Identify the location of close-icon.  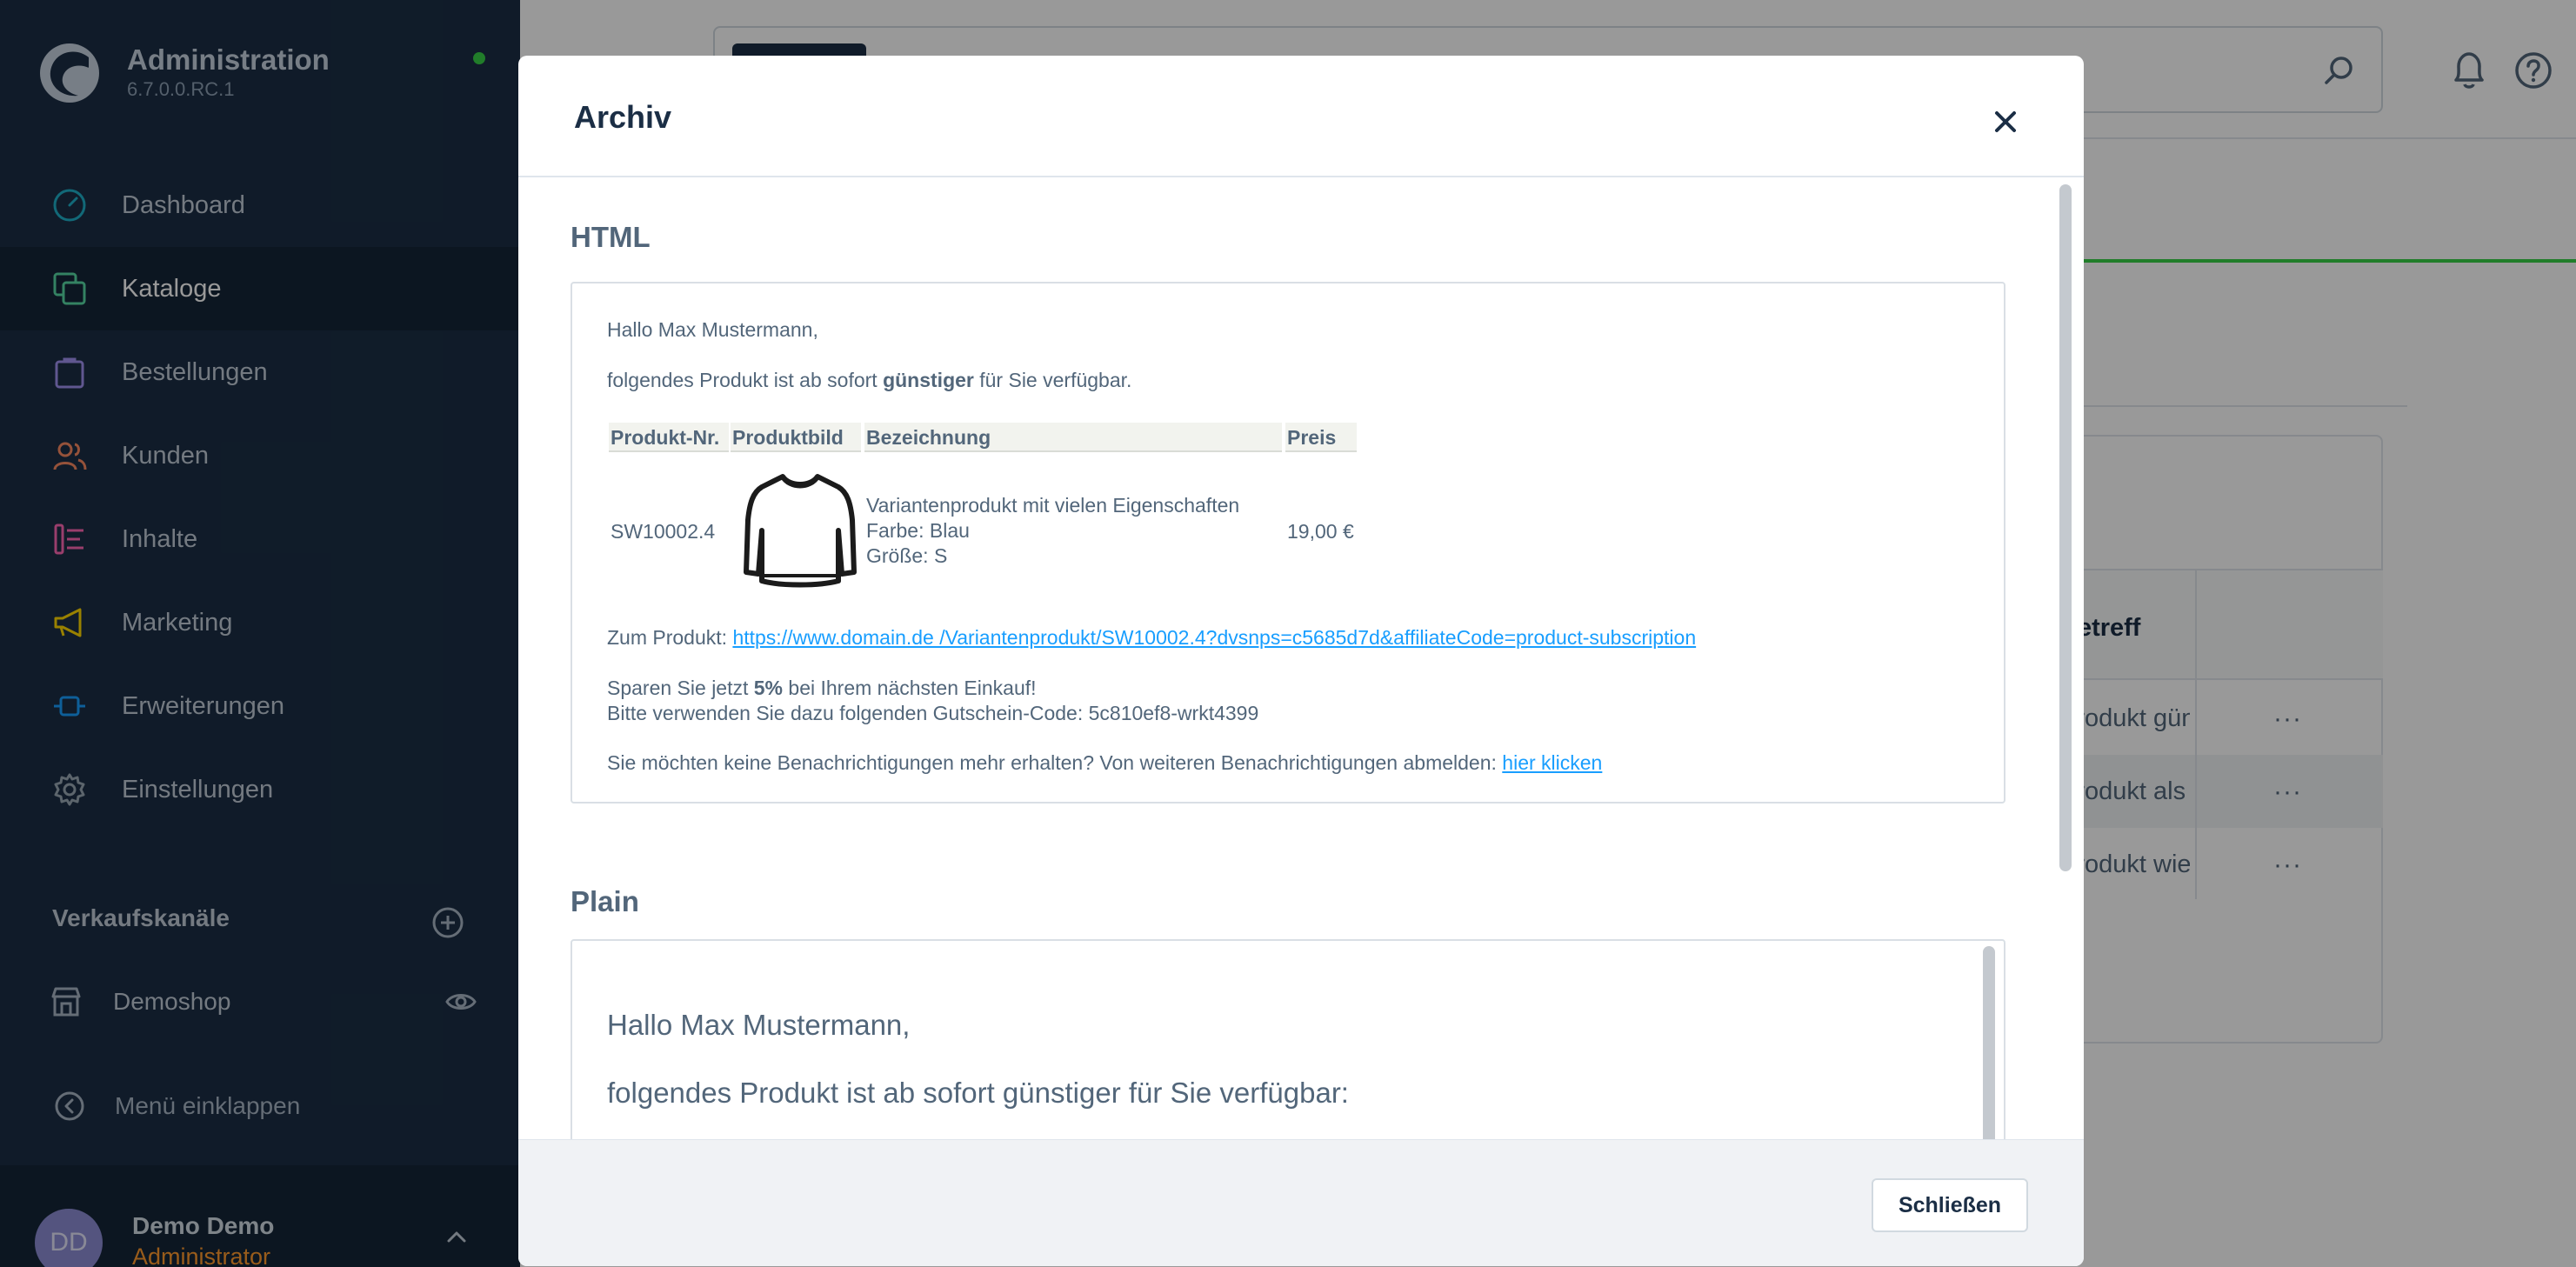
(2006, 121).